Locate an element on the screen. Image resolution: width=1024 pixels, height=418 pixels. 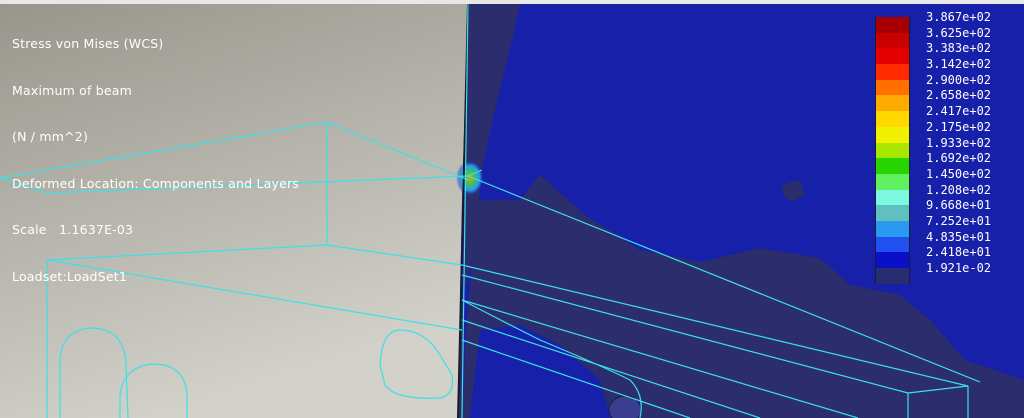
legend-value-label: 2.900e+02 is located at coordinates (959, 79).